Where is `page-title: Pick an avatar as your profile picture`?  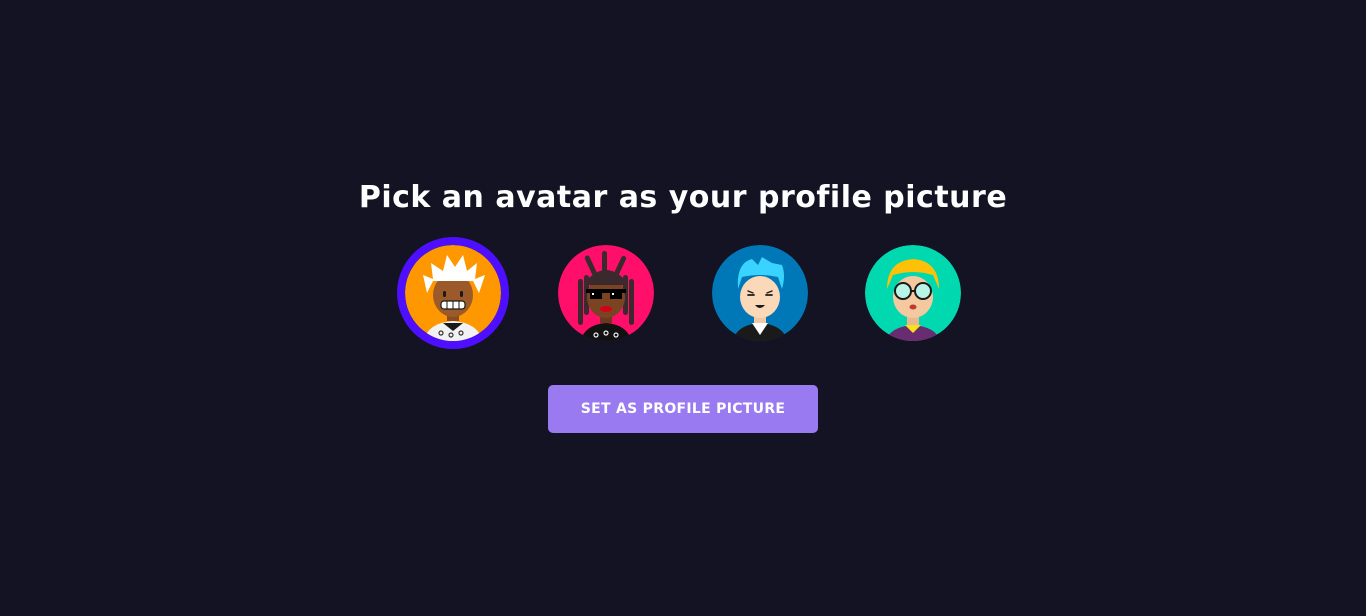 page-title: Pick an avatar as your profile picture is located at coordinates (683, 197).